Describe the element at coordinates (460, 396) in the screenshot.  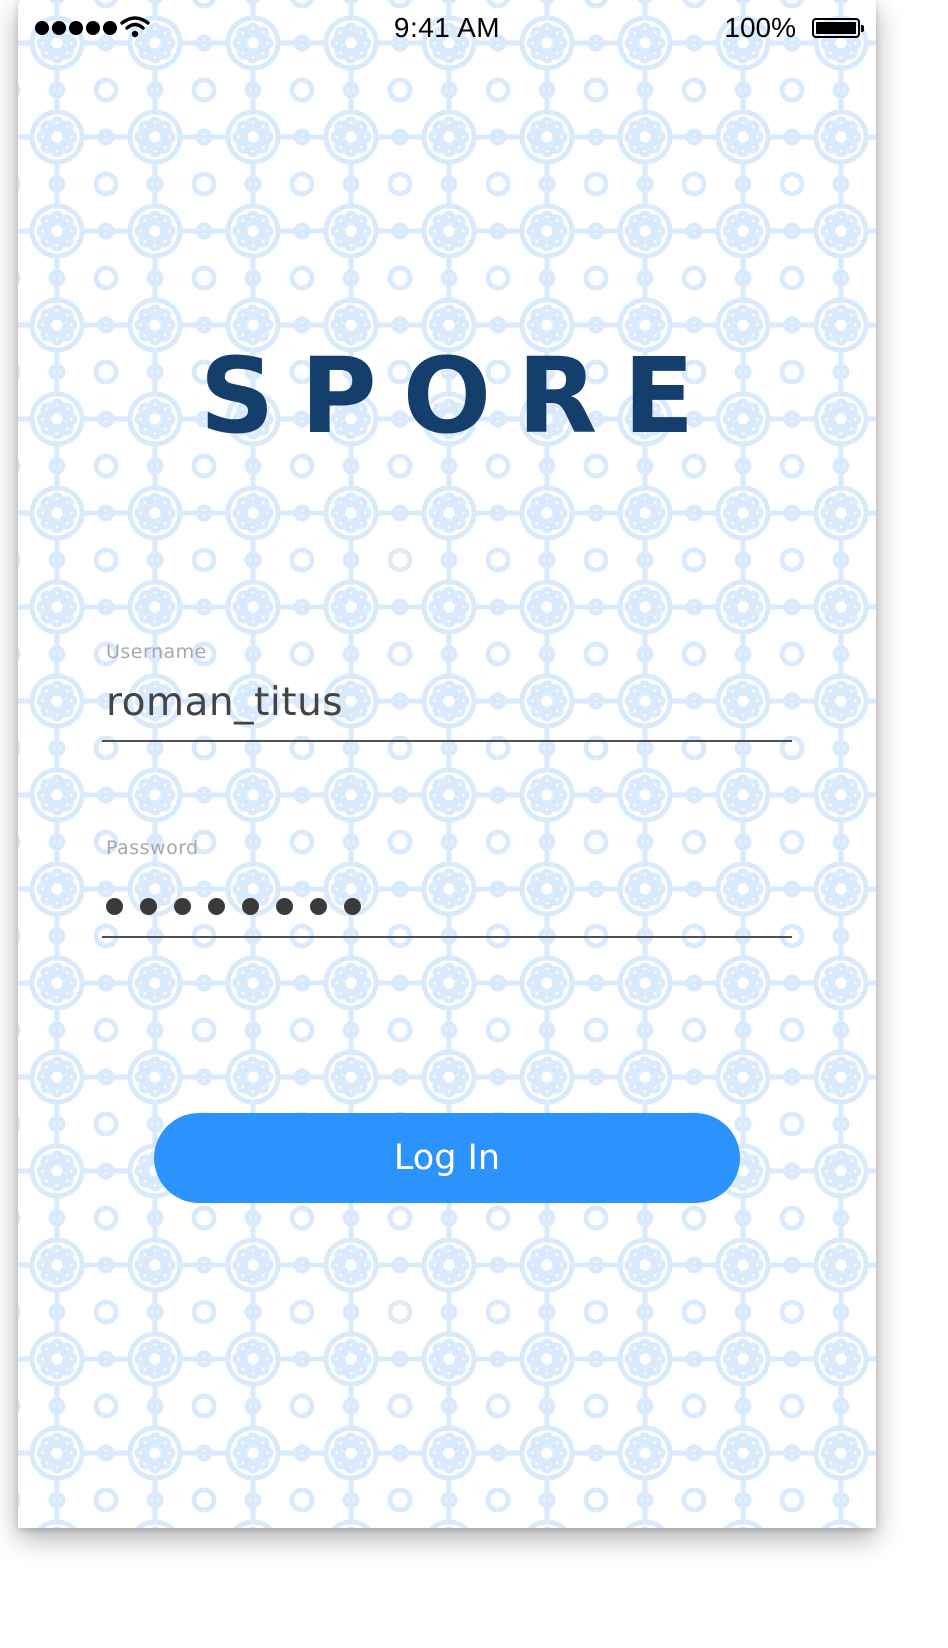
I see `app-logo: SPORE` at that location.